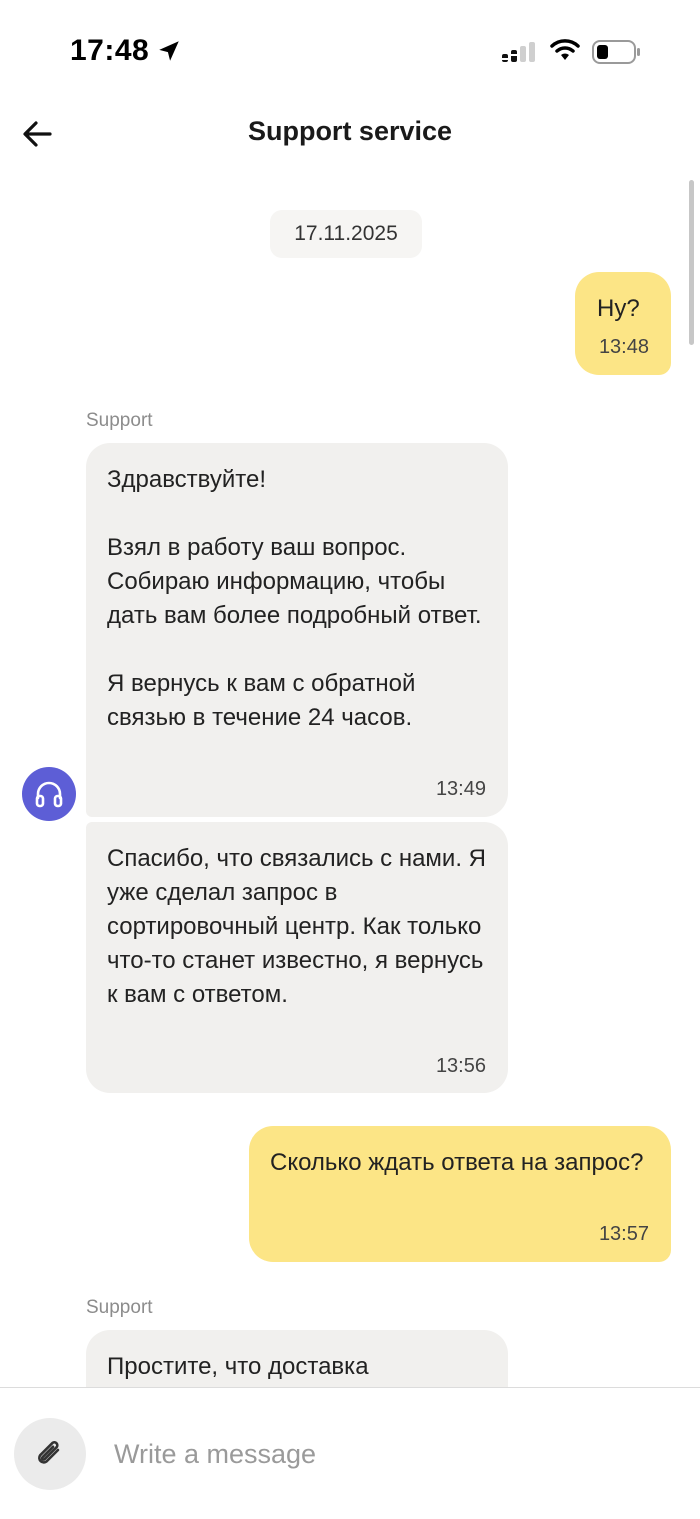 This screenshot has width=700, height=1519. I want to click on message-time: 13:48, so click(623, 347).